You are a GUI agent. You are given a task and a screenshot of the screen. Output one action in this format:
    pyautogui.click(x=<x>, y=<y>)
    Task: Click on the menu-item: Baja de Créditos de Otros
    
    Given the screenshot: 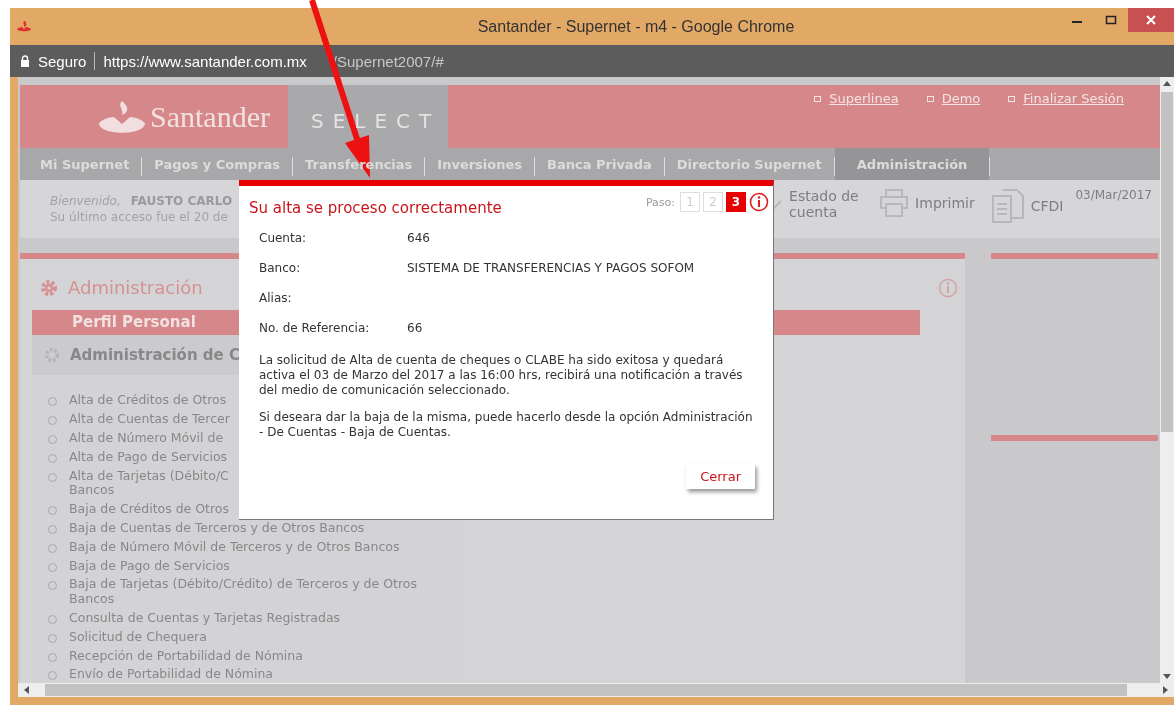 What is the action you would take?
    pyautogui.click(x=149, y=509)
    